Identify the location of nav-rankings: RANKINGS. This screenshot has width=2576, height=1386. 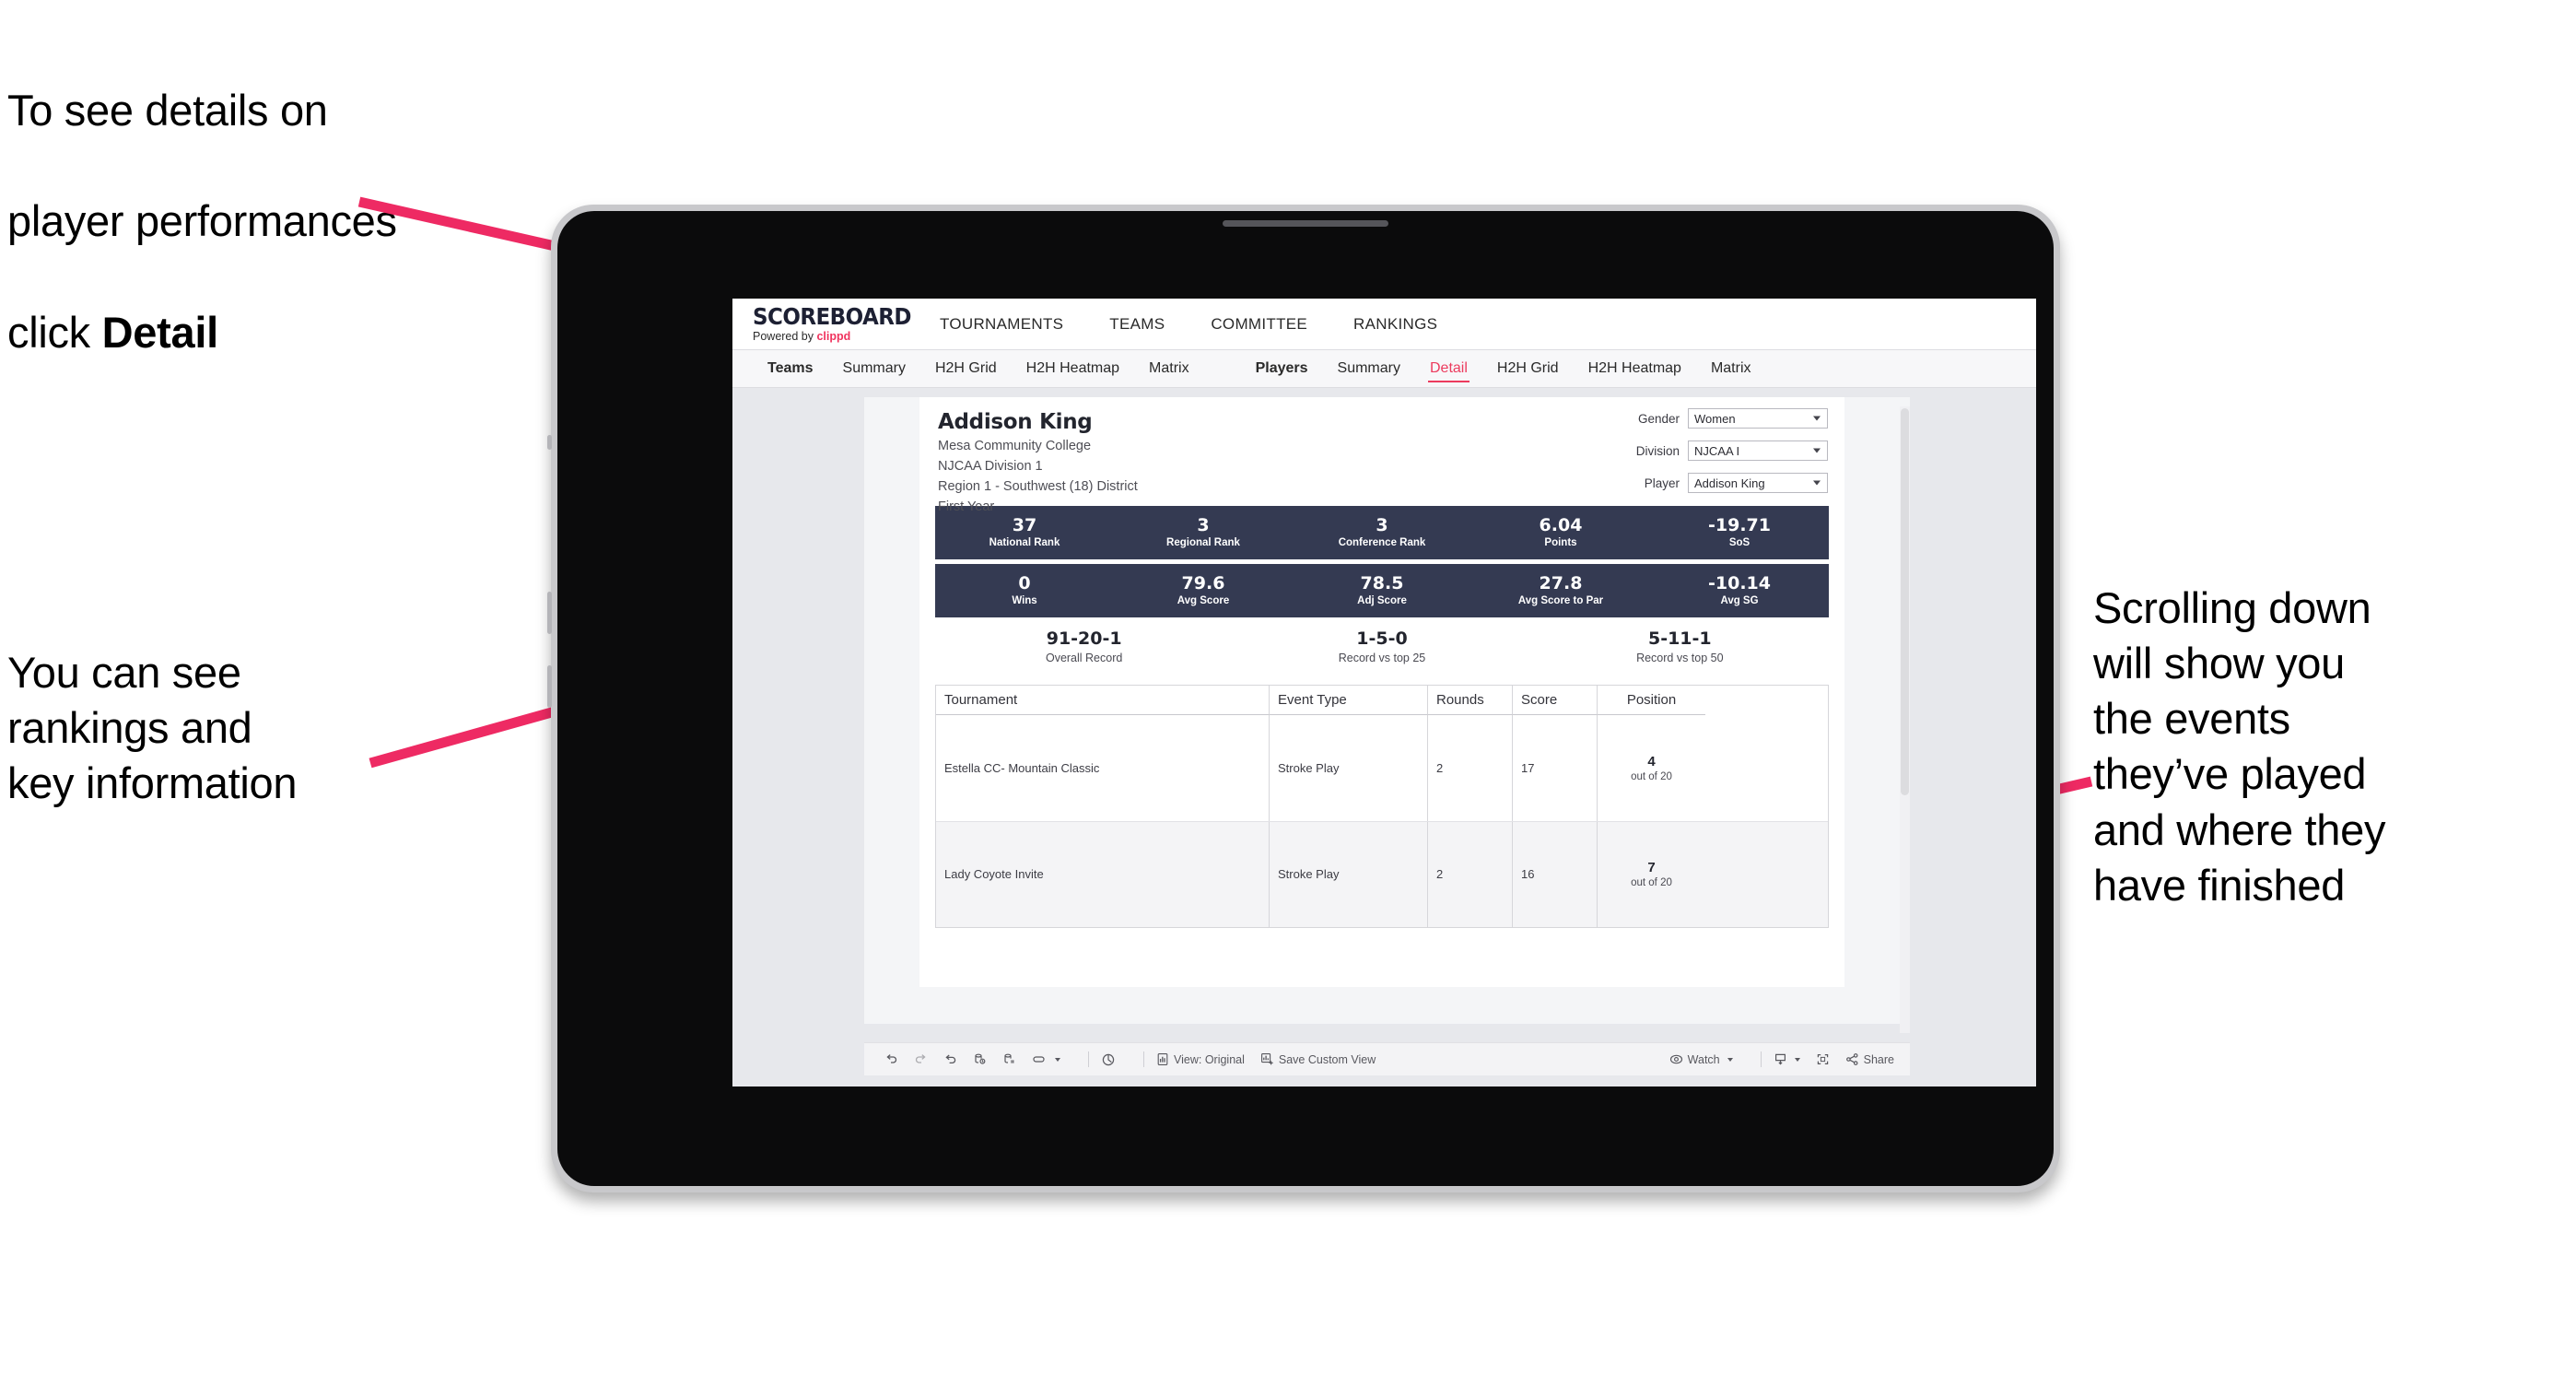
(1395, 324).